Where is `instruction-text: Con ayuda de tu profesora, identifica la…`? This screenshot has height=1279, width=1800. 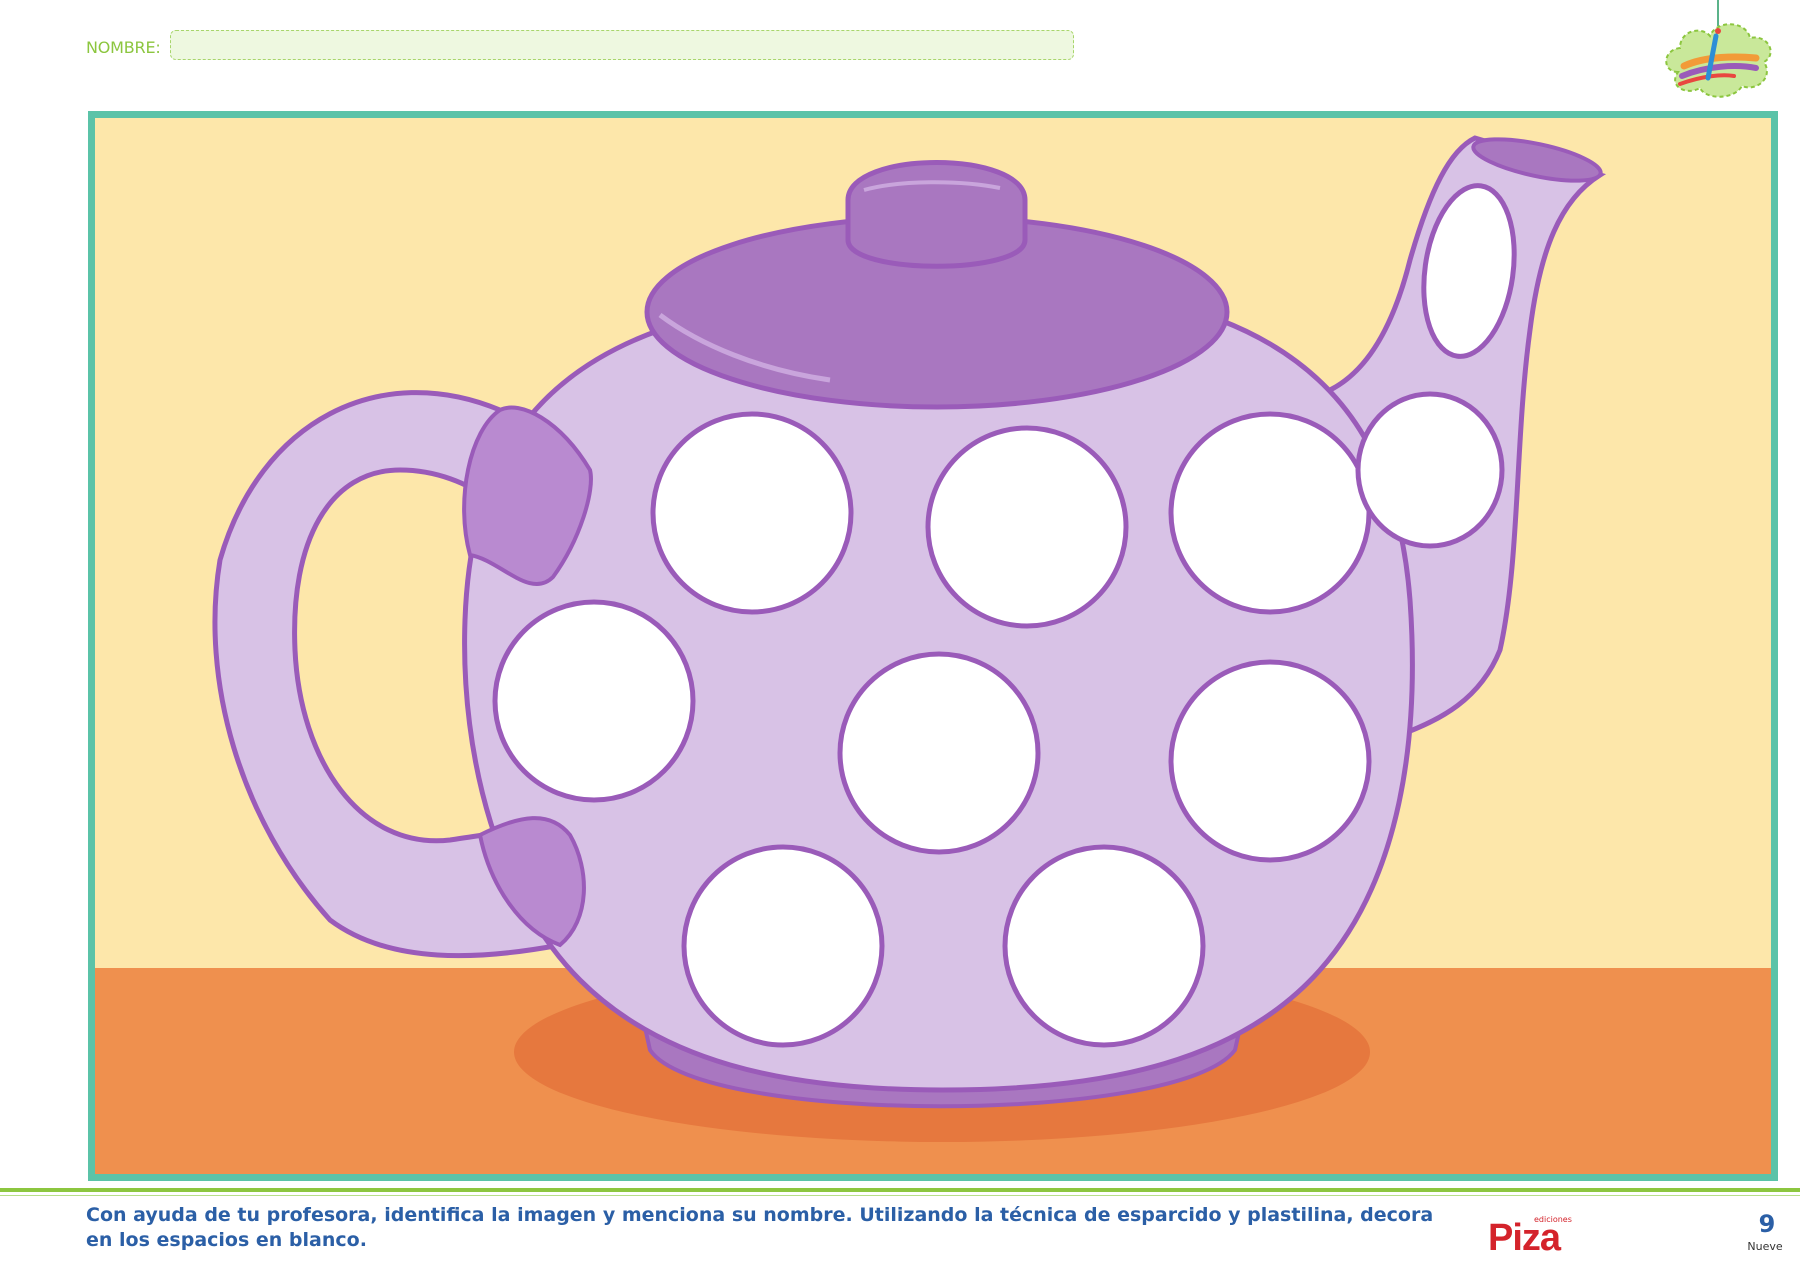 instruction-text: Con ayuda de tu profesora, identifica la… is located at coordinates (760, 1227).